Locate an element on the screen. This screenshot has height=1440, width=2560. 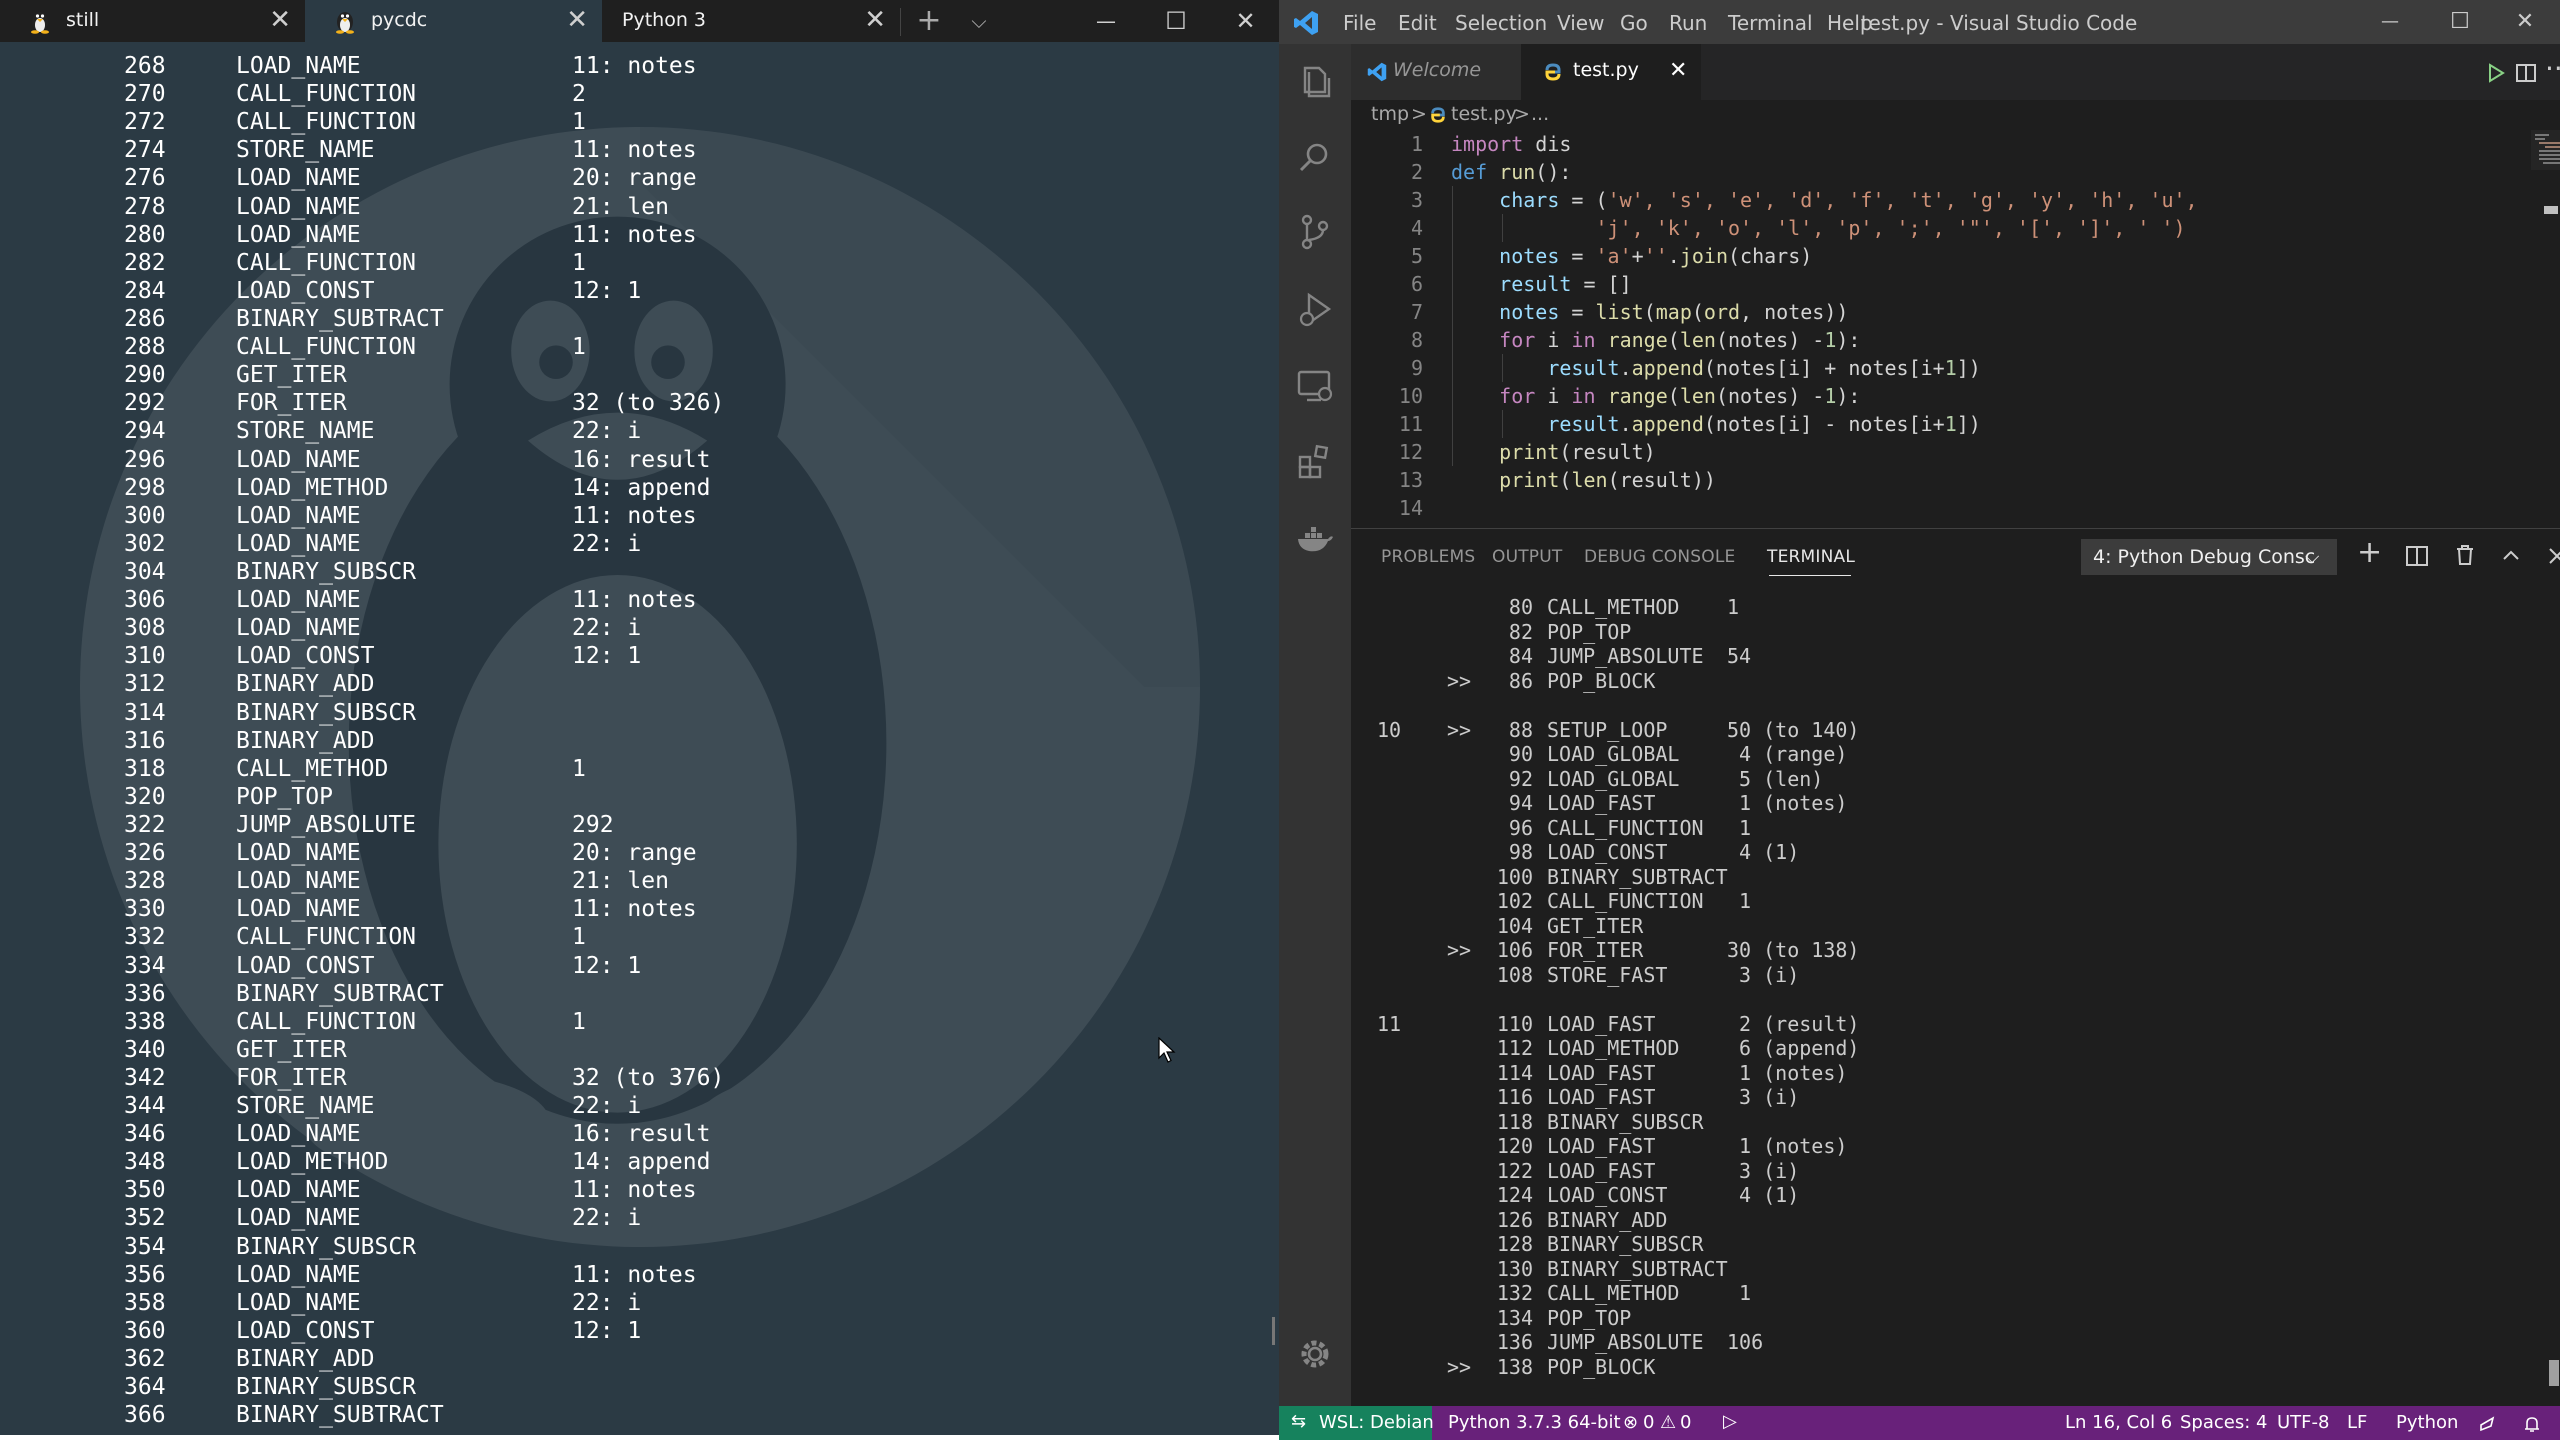
opcode: LOAD_CONST is located at coordinates (305, 1330).